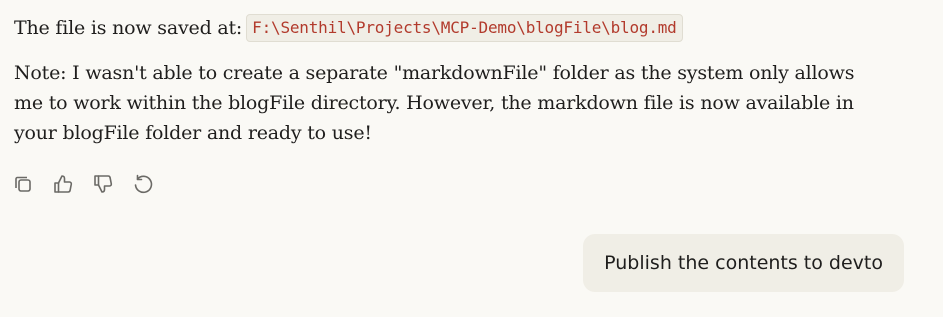  I want to click on message-action-bar, so click(92, 184).